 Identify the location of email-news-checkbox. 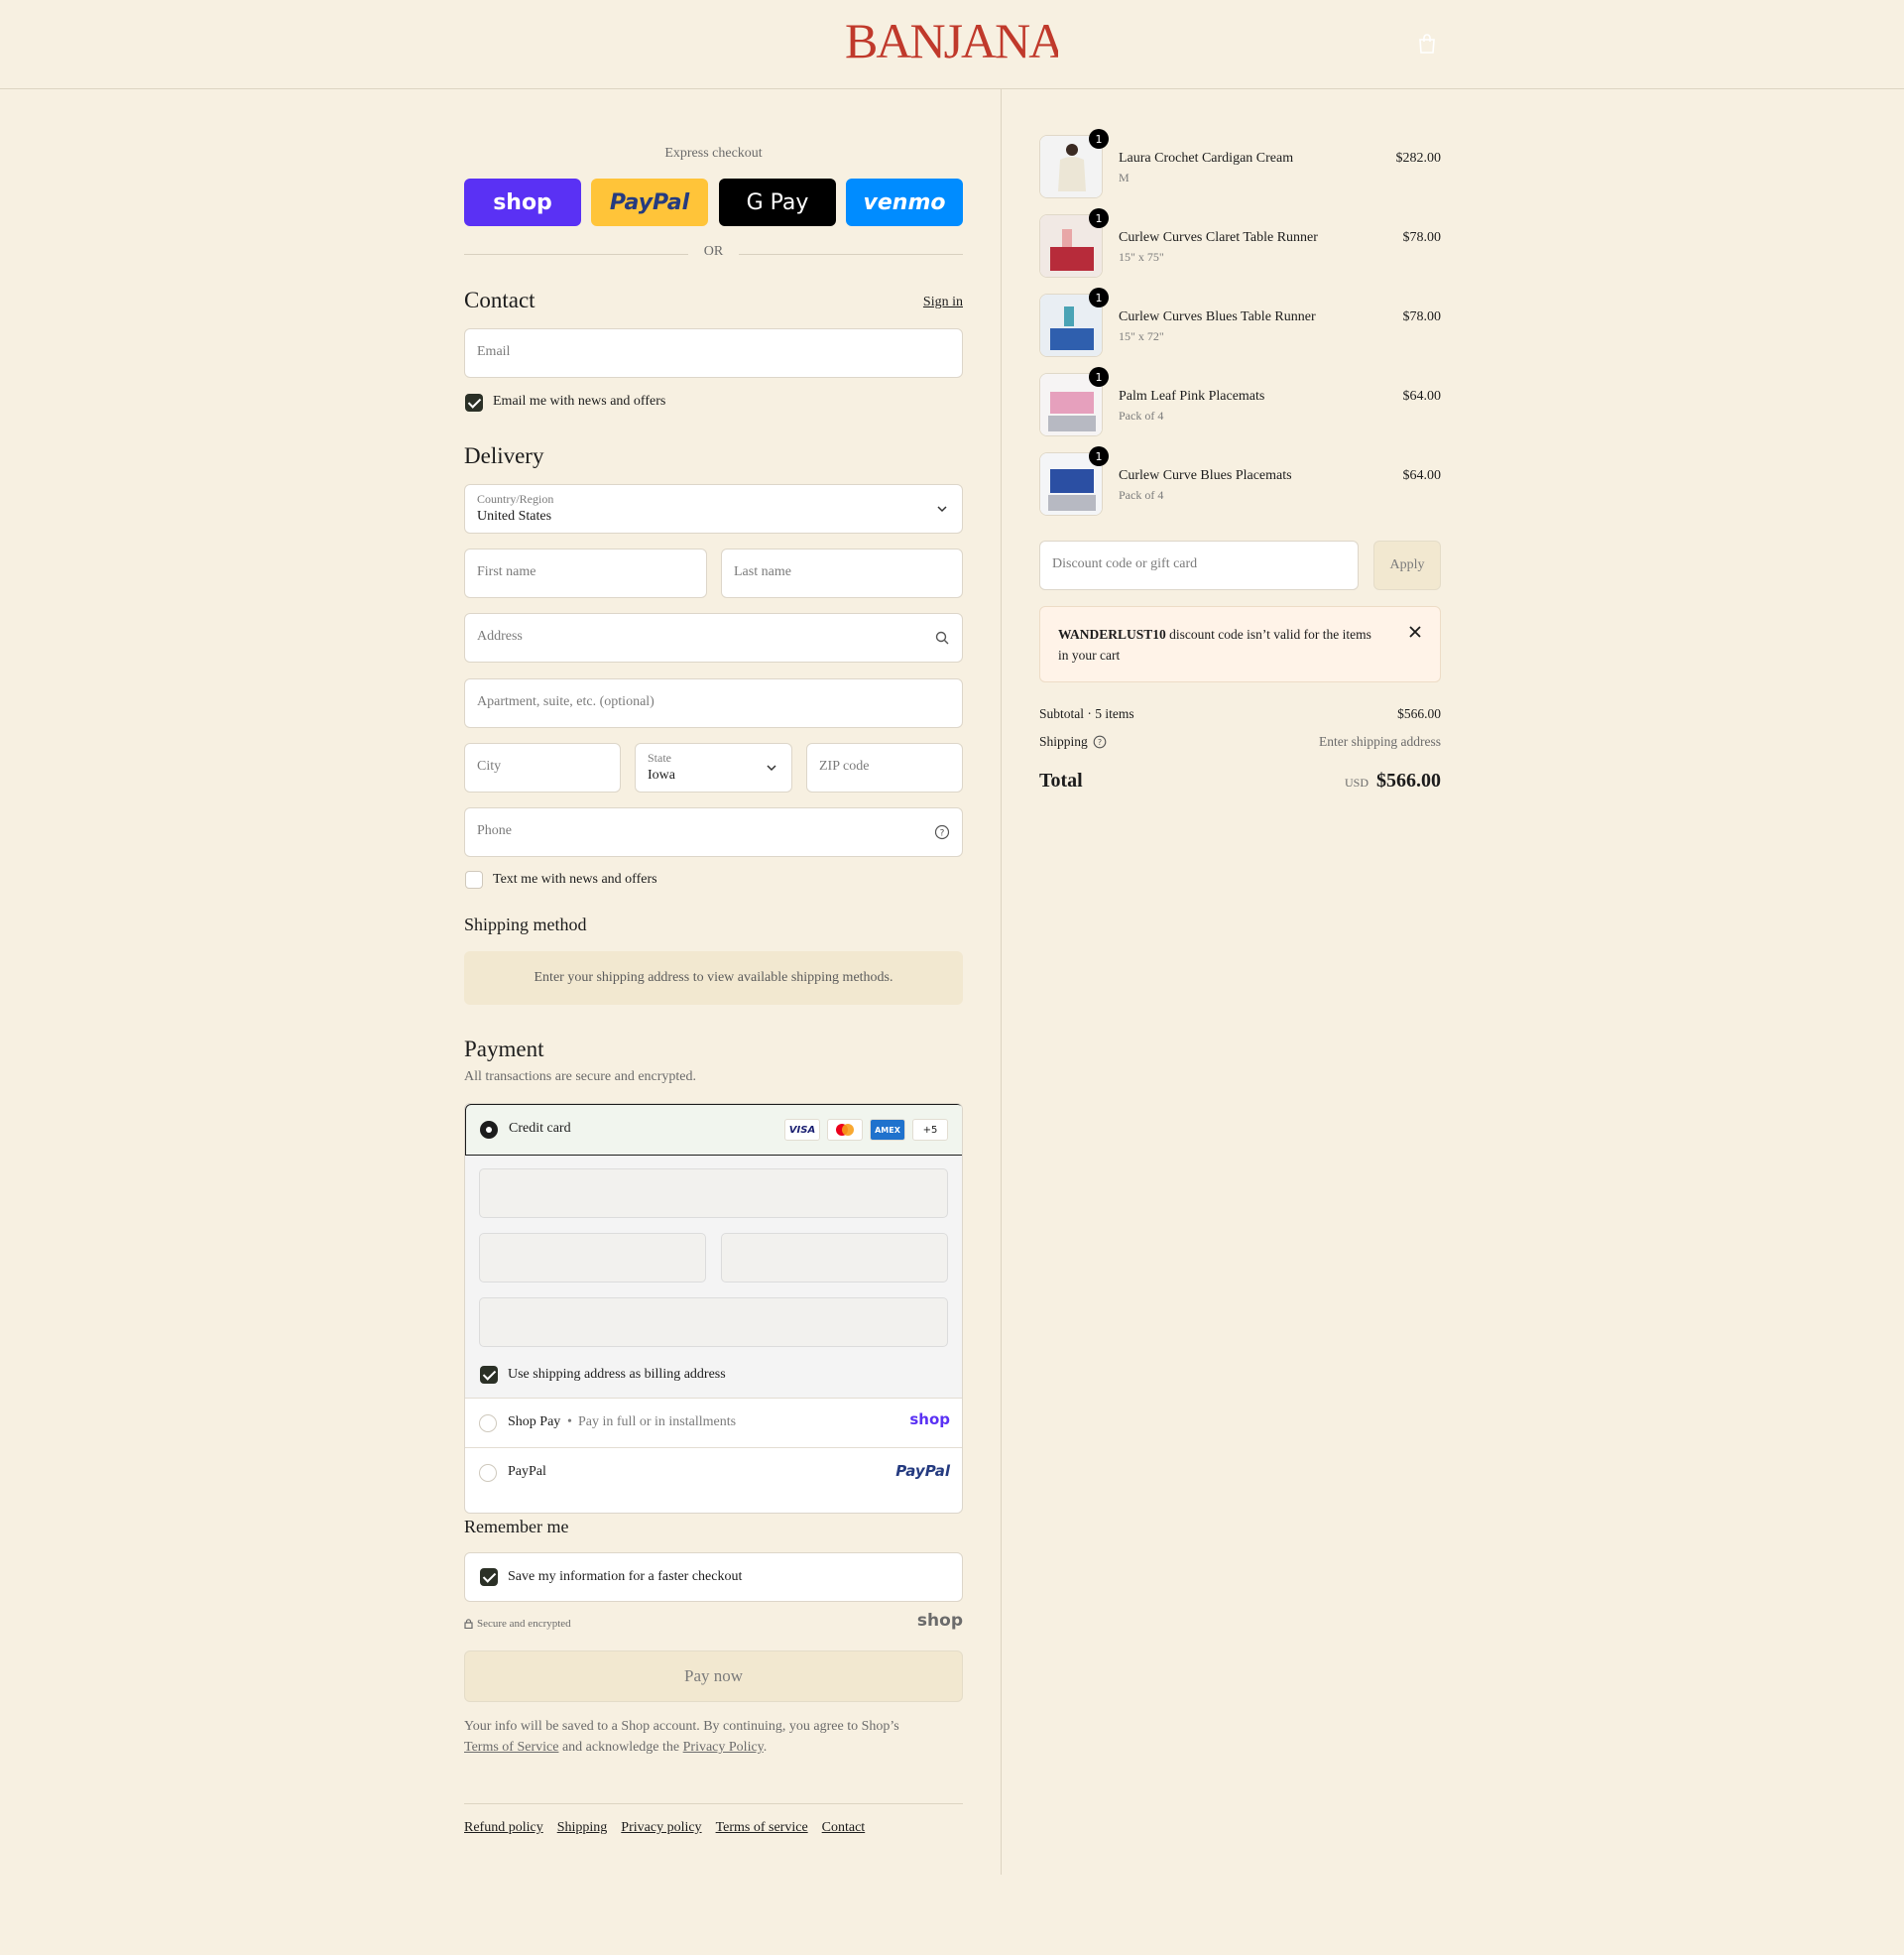
(474, 403).